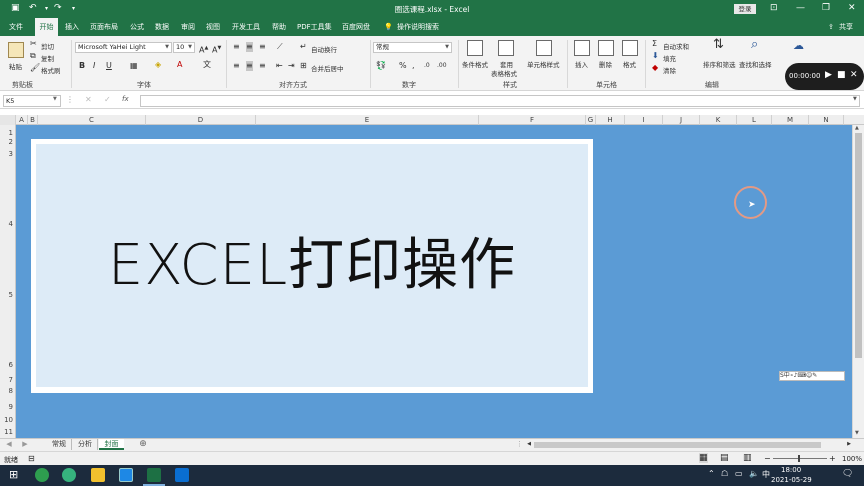 Image resolution: width=864 pixels, height=486 pixels. What do you see at coordinates (262, 47) in the screenshot?
I see `align-bottom-icon: ≡` at bounding box center [262, 47].